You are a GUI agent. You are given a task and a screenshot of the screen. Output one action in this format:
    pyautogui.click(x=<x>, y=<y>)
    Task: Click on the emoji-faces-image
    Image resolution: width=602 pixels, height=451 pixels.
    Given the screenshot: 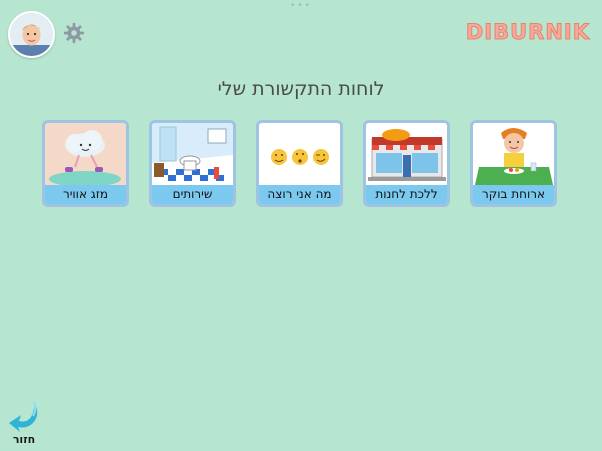 What is the action you would take?
    pyautogui.click(x=299, y=154)
    